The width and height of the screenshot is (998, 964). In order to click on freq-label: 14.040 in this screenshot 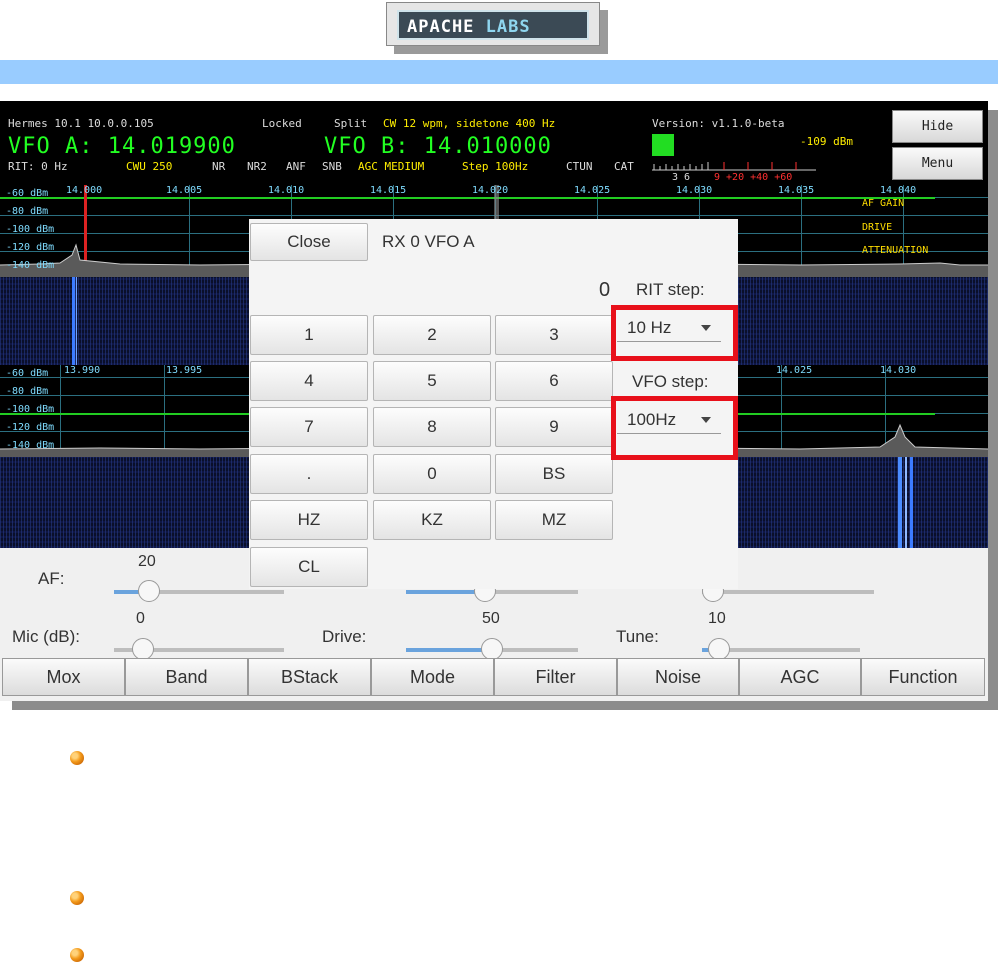, I will do `click(898, 190)`.